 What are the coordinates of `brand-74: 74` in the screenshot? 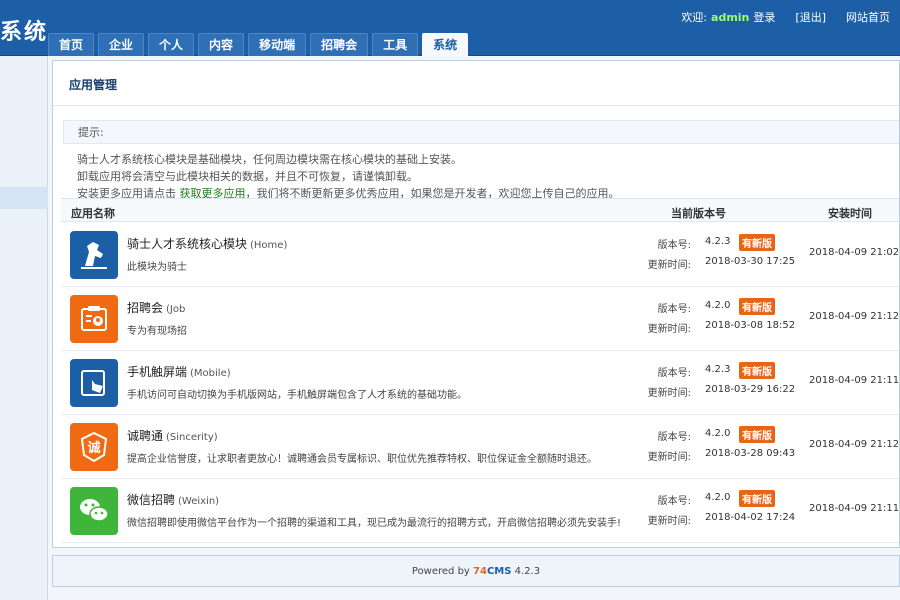 It's located at (480, 571).